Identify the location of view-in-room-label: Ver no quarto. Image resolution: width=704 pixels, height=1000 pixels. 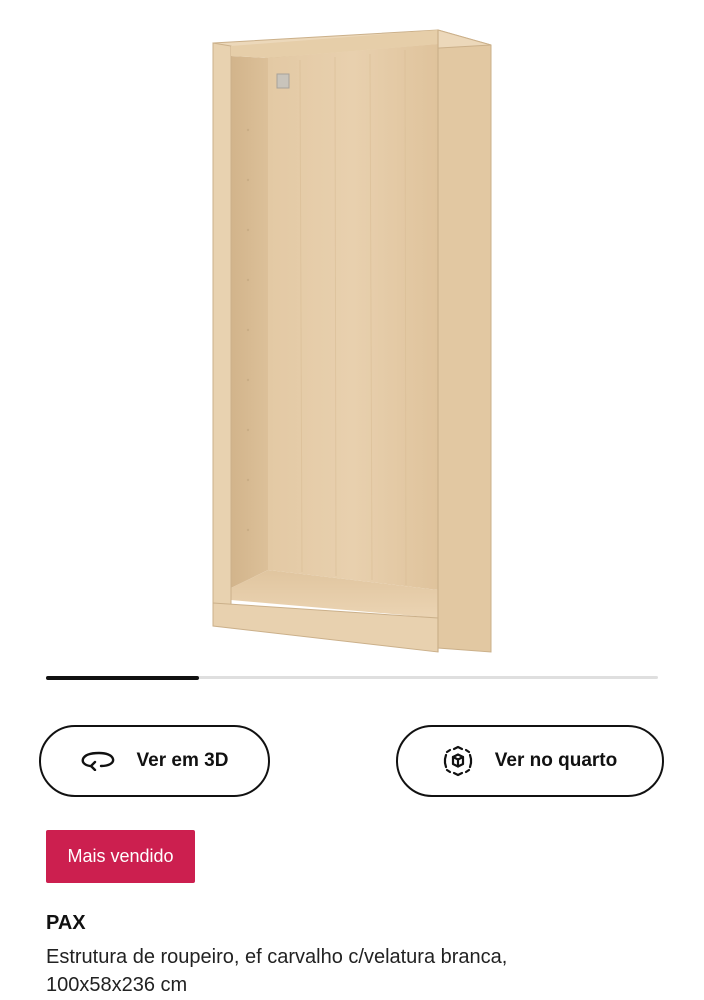
(556, 760).